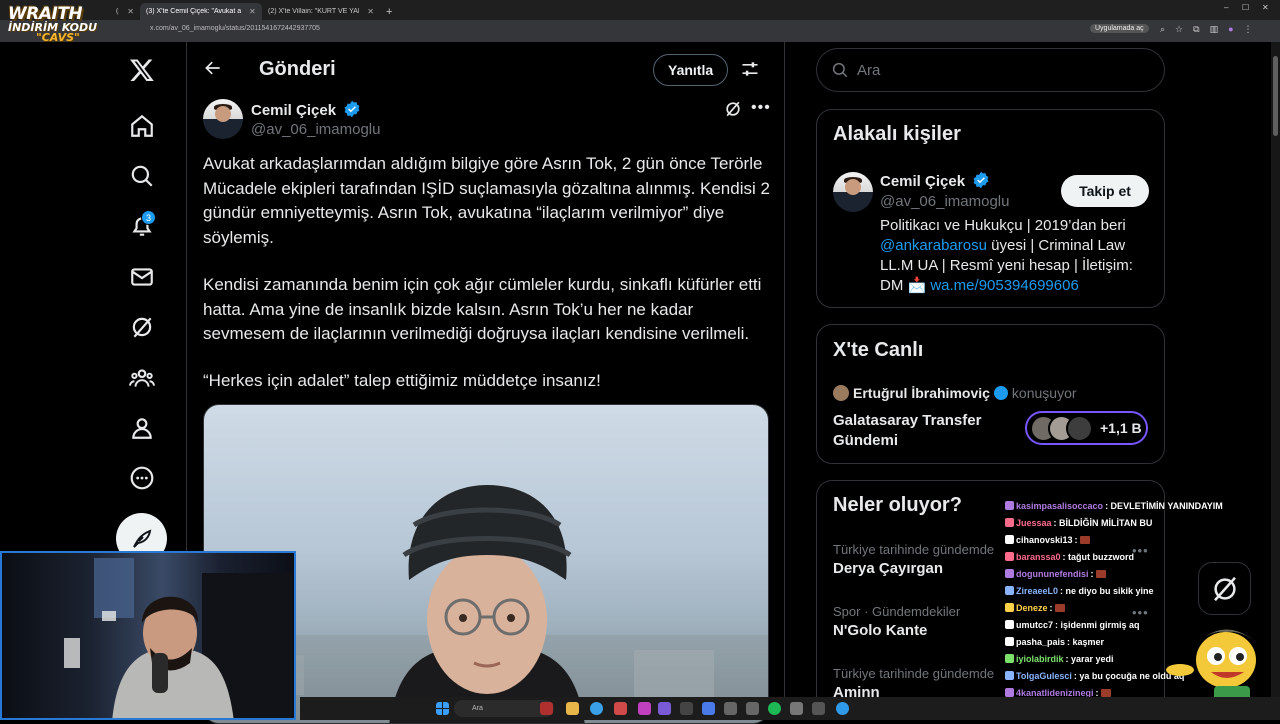 Image resolution: width=1280 pixels, height=724 pixels. What do you see at coordinates (997, 70) in the screenshot?
I see `search-input` at bounding box center [997, 70].